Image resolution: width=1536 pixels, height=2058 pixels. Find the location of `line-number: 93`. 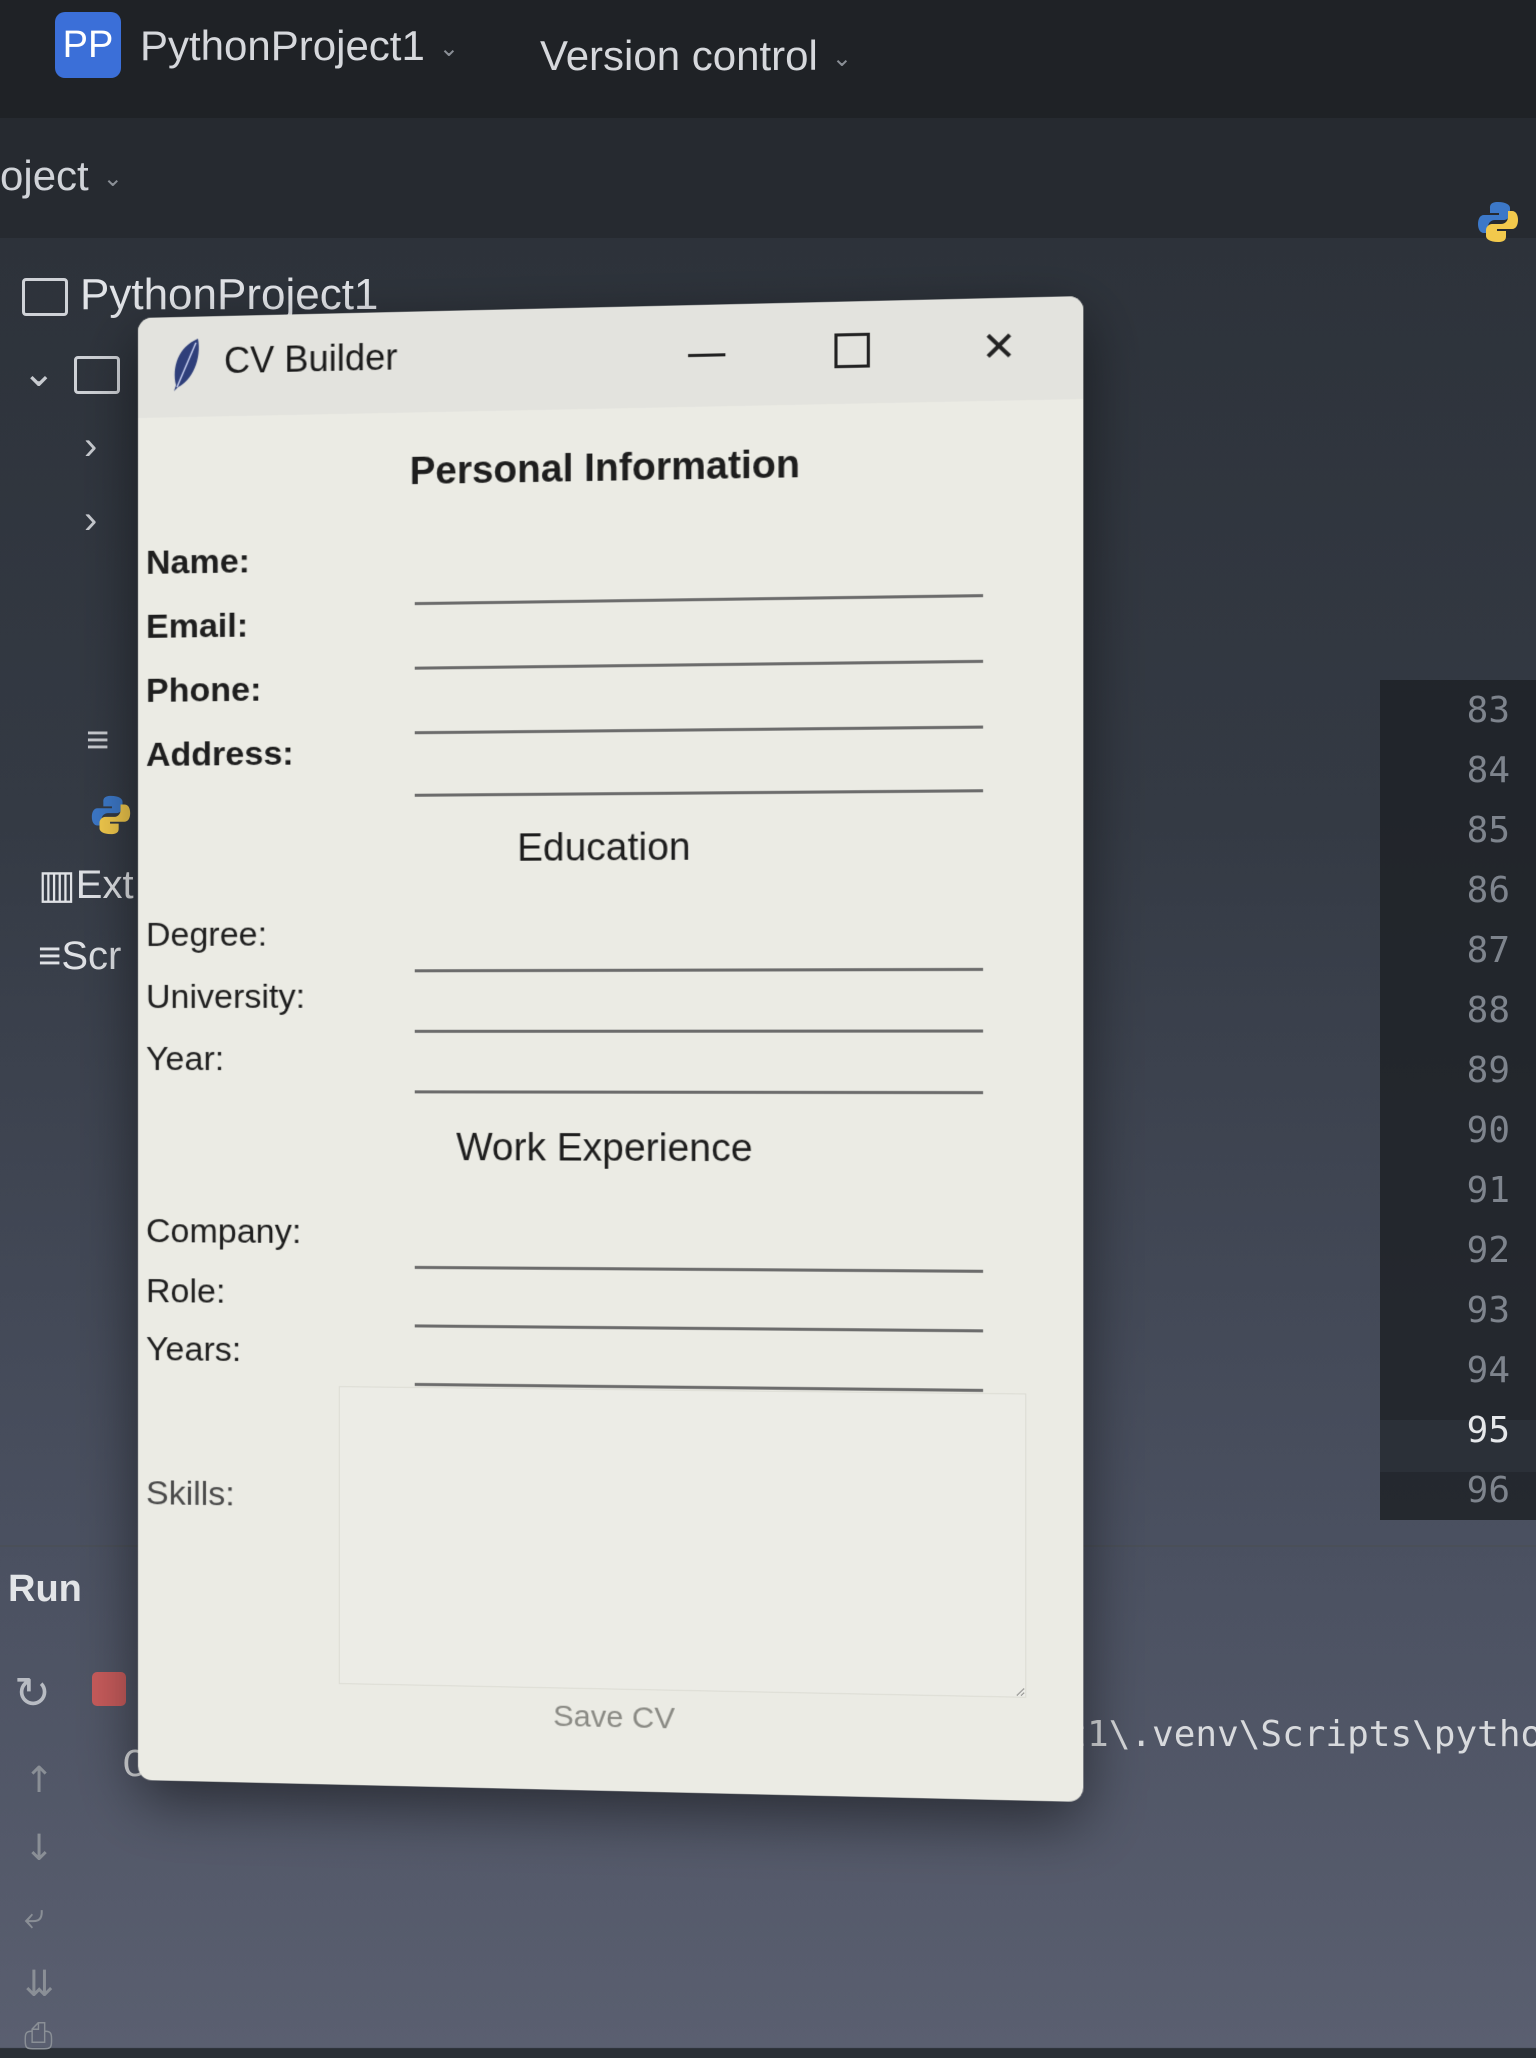

line-number: 93 is located at coordinates (1445, 1310).